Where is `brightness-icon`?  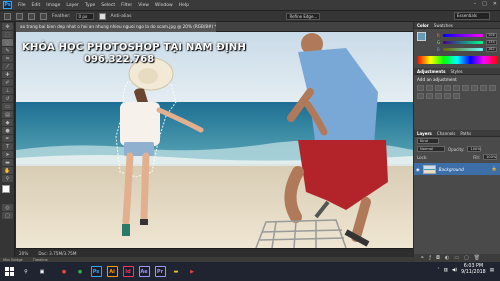 brightness-icon is located at coordinates (420, 88).